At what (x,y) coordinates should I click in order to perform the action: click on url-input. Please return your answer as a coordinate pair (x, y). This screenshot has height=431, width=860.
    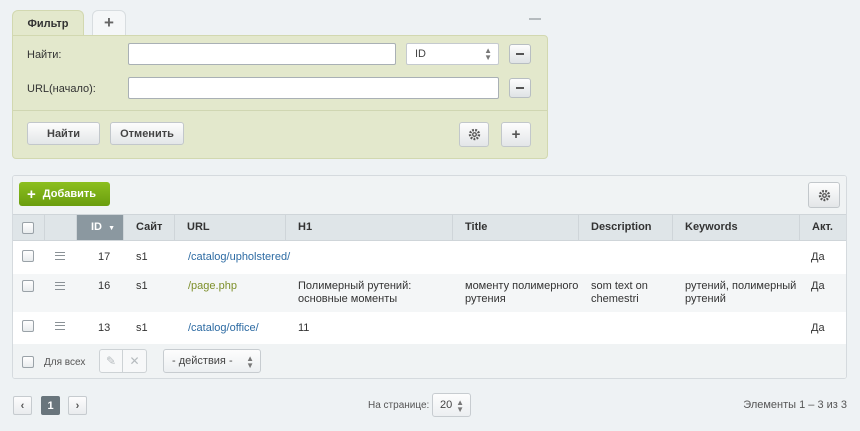
    Looking at the image, I should click on (313, 88).